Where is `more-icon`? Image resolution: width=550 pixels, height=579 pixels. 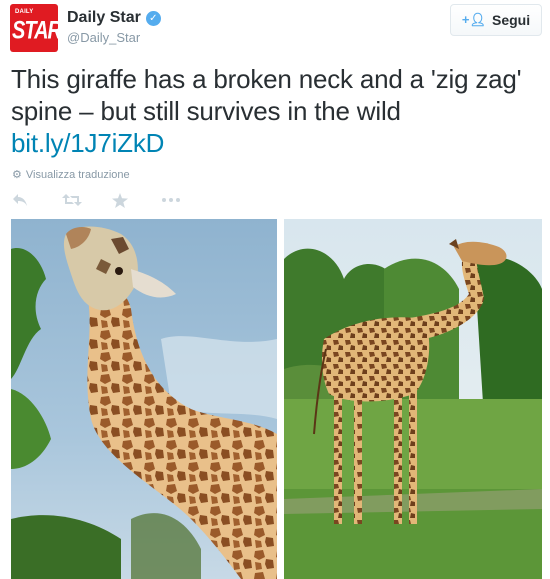 more-icon is located at coordinates (171, 200).